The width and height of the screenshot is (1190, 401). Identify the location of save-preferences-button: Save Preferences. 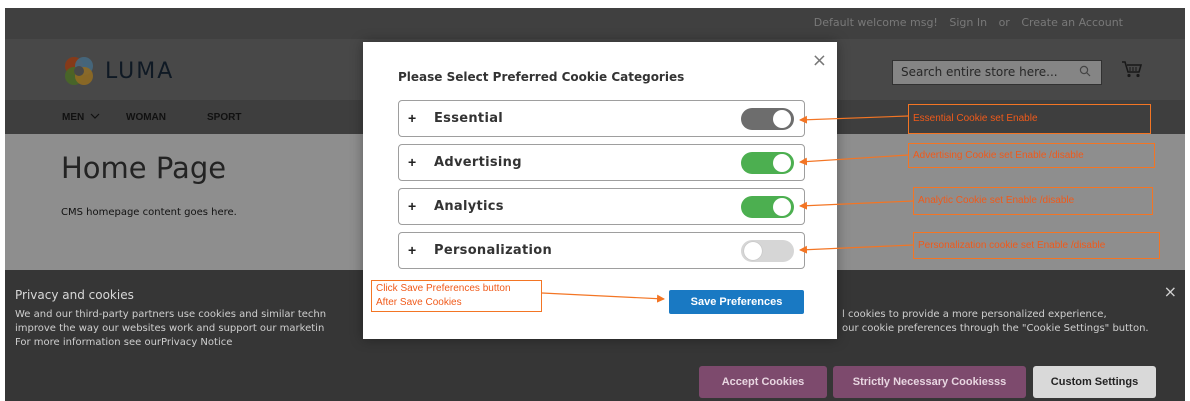
(736, 302).